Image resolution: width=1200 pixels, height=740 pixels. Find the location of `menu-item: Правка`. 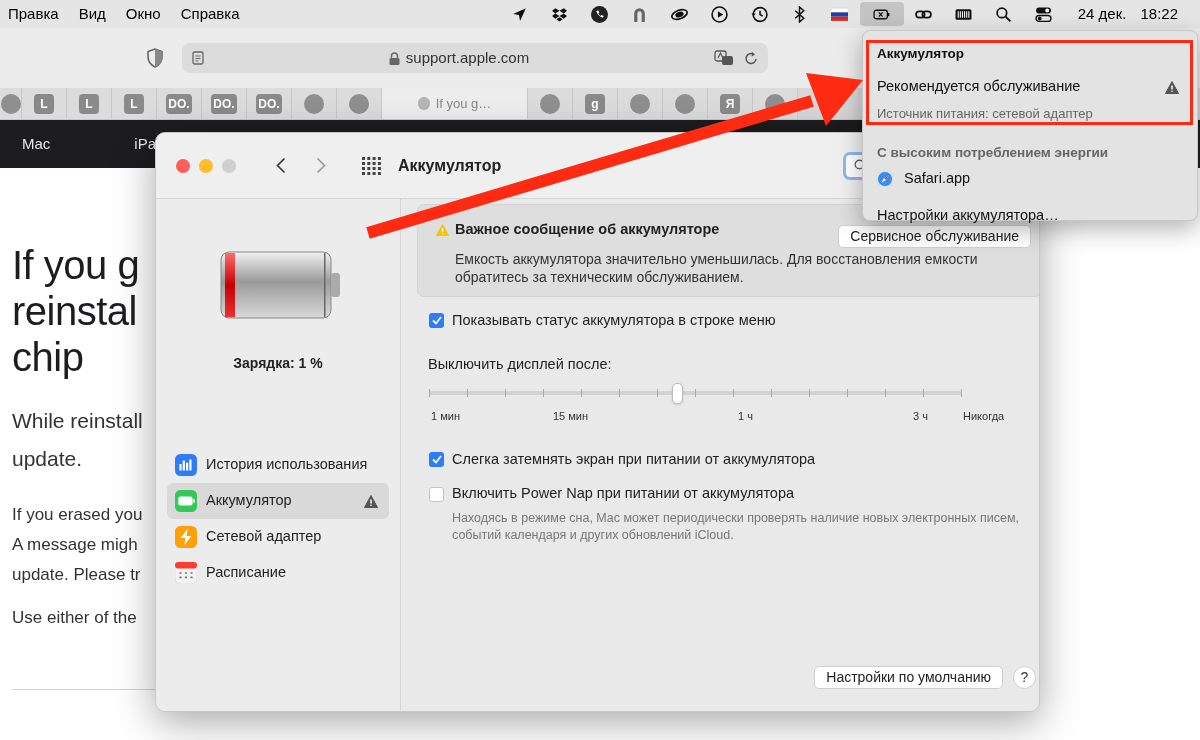

menu-item: Правка is located at coordinates (38, 14).